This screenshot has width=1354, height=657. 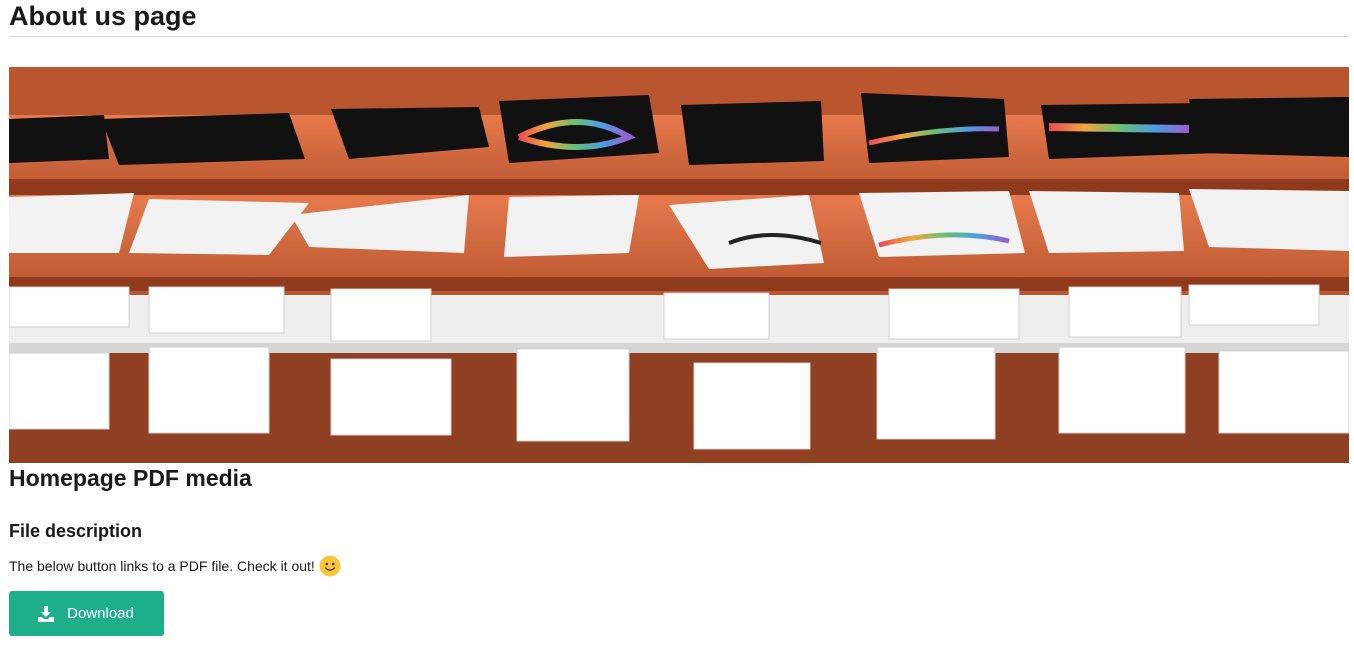 What do you see at coordinates (103, 16) in the screenshot?
I see `page-title: About us page` at bounding box center [103, 16].